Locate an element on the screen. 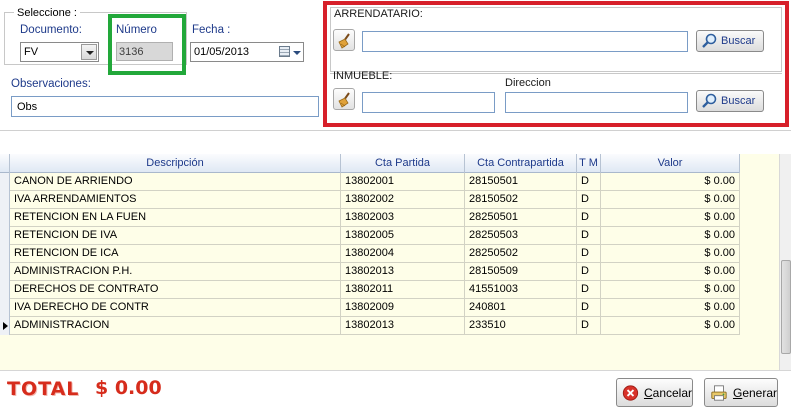 Image resolution: width=791 pixels, height=413 pixels. direccion-input is located at coordinates (596, 102).